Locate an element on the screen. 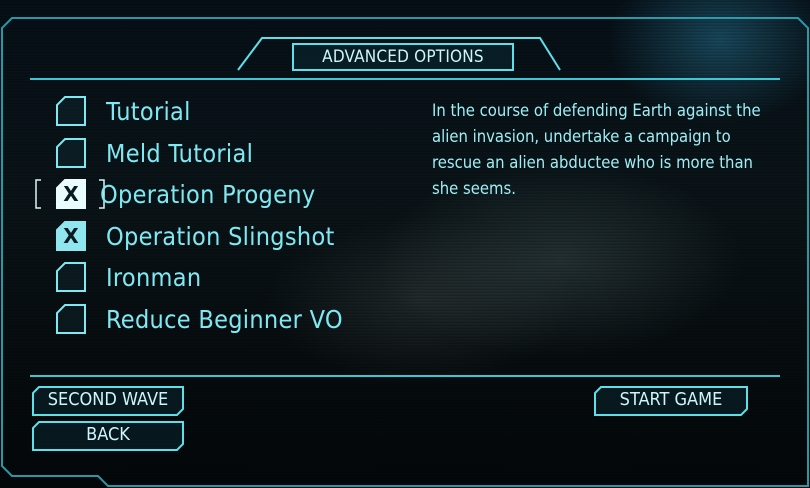 This screenshot has height=488, width=810. option-ironman: Ironman is located at coordinates (128, 277).